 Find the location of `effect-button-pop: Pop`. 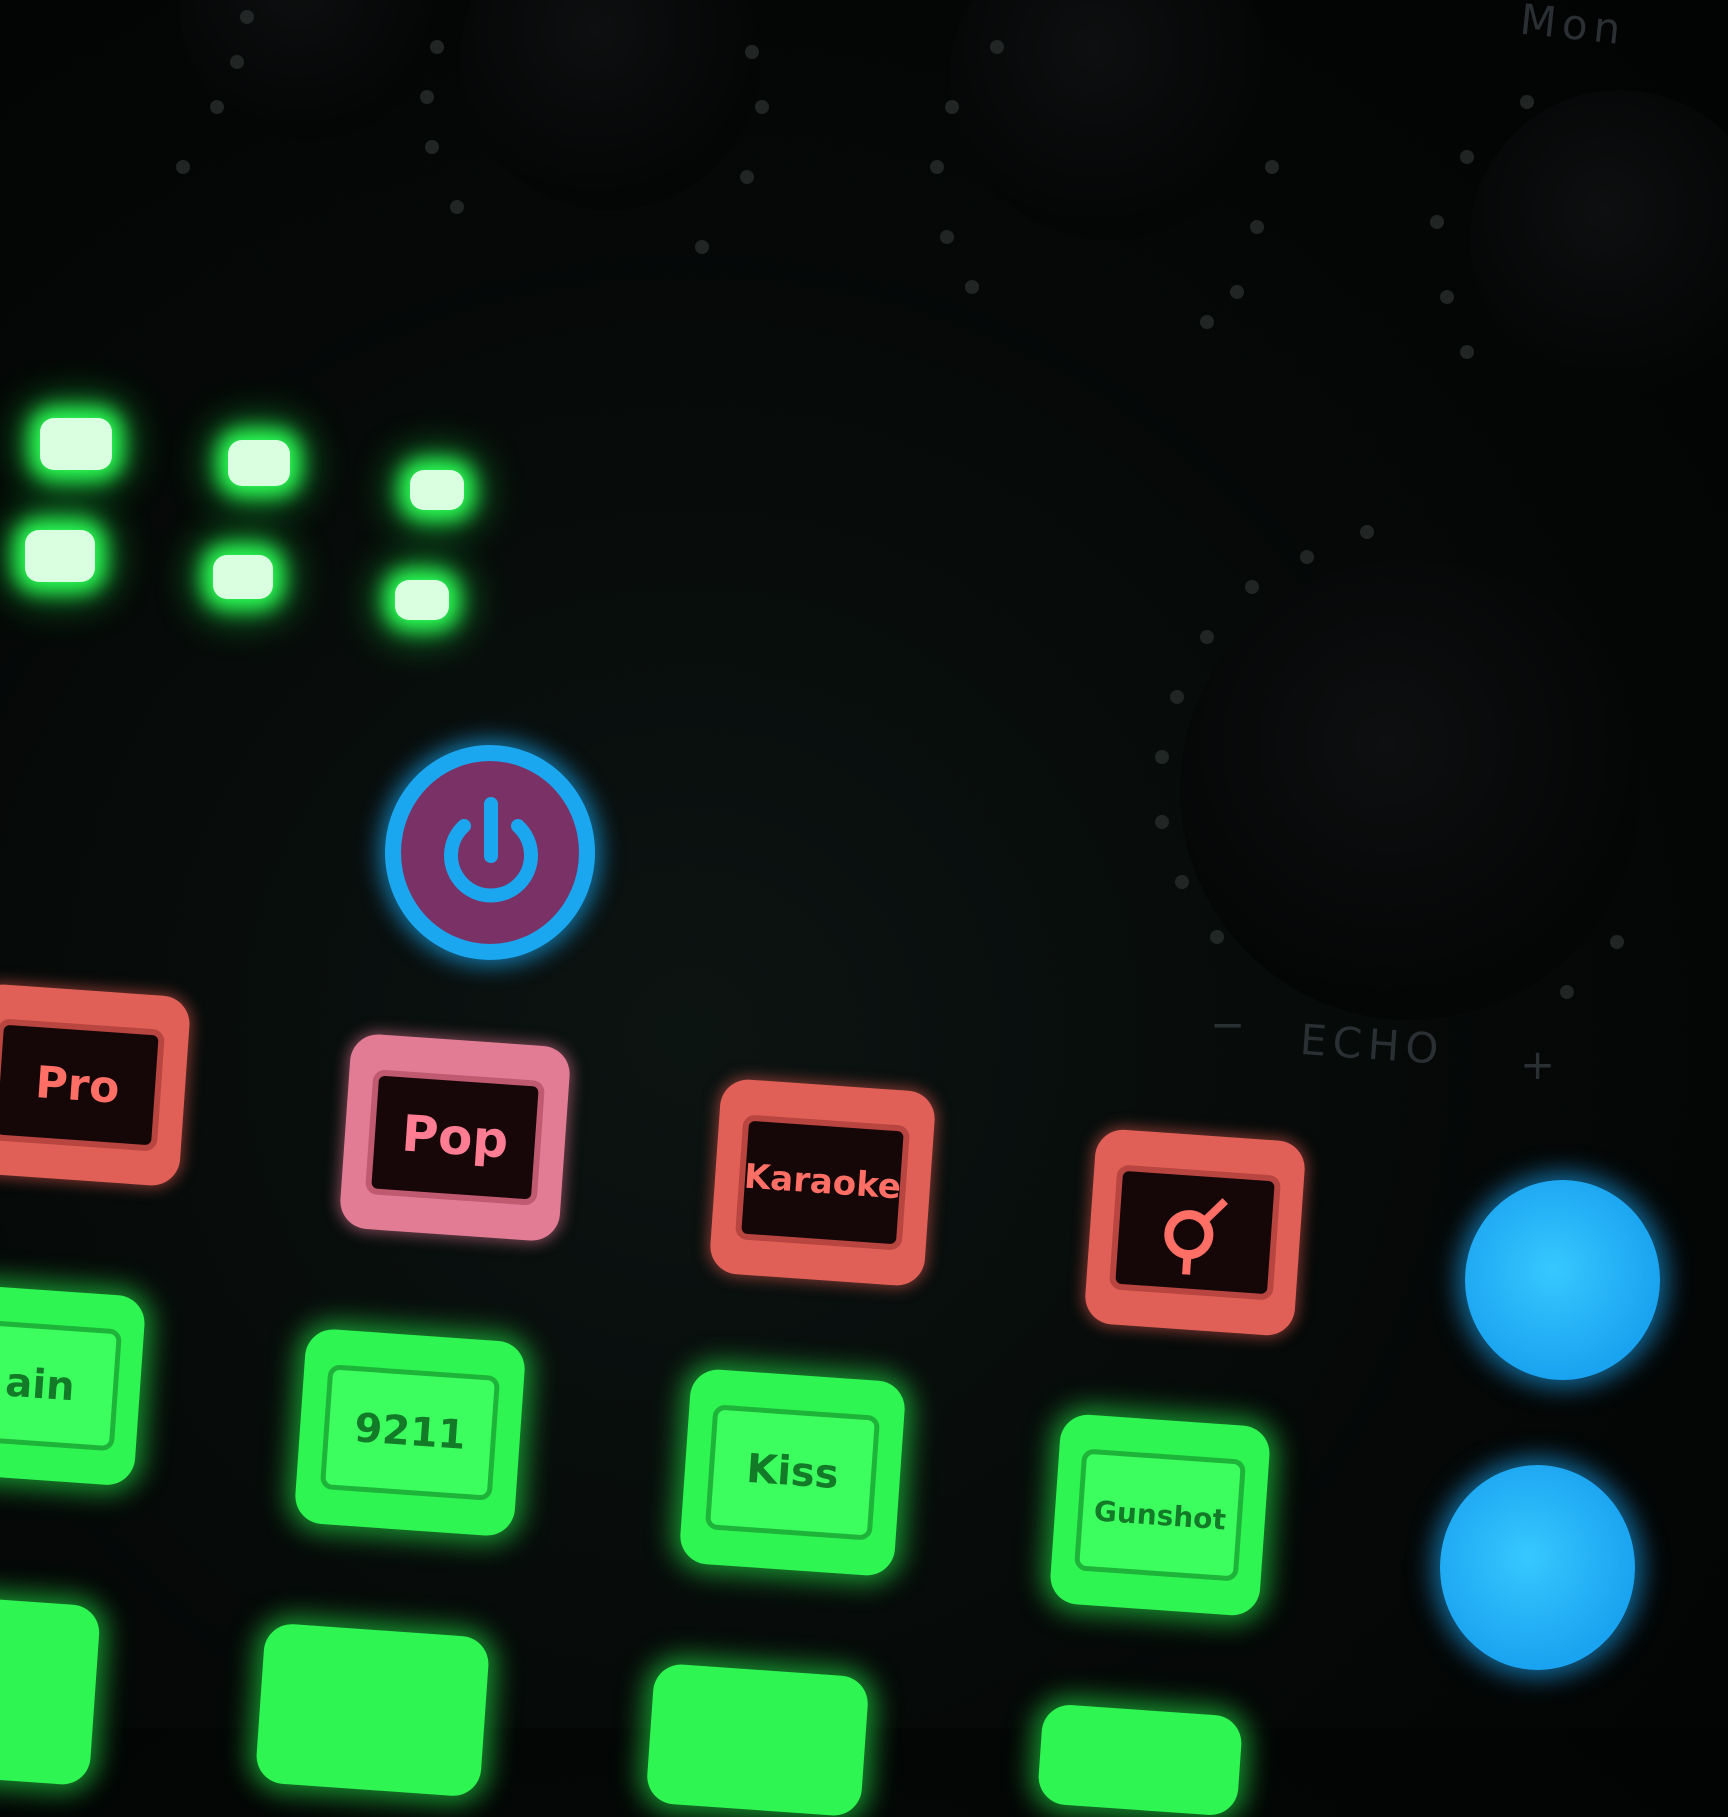

effect-button-pop: Pop is located at coordinates (455, 1137).